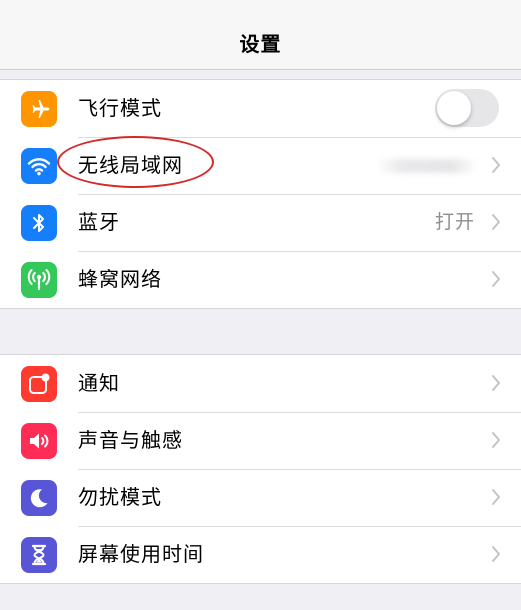  I want to click on settings-row-cellular: 蜂窝网络, so click(260, 279).